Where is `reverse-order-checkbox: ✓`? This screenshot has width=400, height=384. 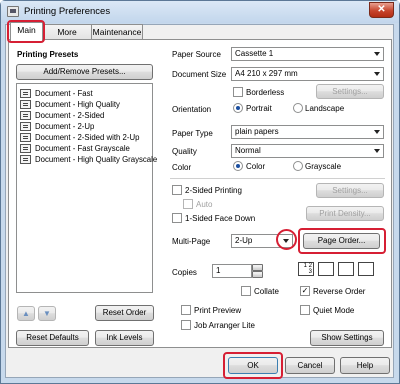 reverse-order-checkbox: ✓ is located at coordinates (305, 291).